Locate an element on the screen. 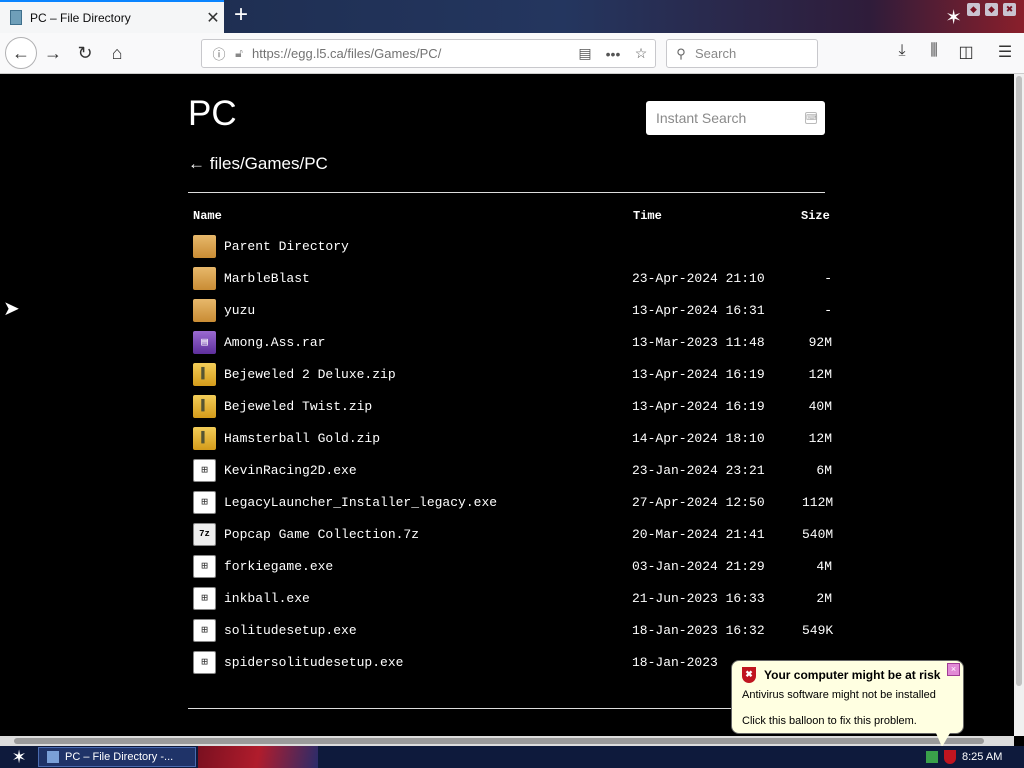 The height and width of the screenshot is (768, 1024). system-tray: 8:25 AM is located at coordinates (972, 757).